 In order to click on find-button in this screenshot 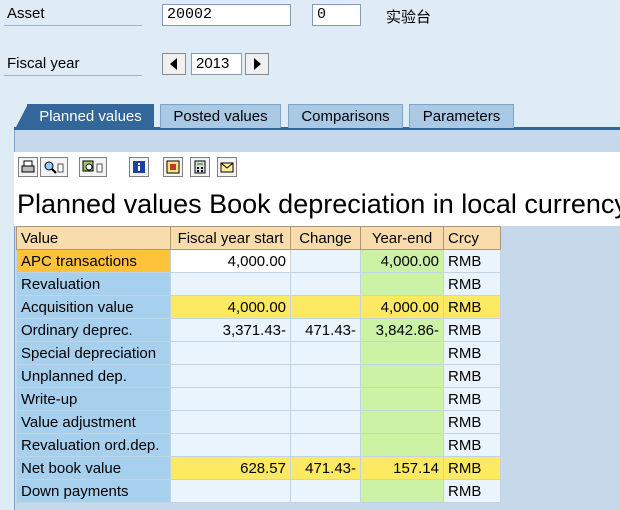, I will do `click(54, 167)`.